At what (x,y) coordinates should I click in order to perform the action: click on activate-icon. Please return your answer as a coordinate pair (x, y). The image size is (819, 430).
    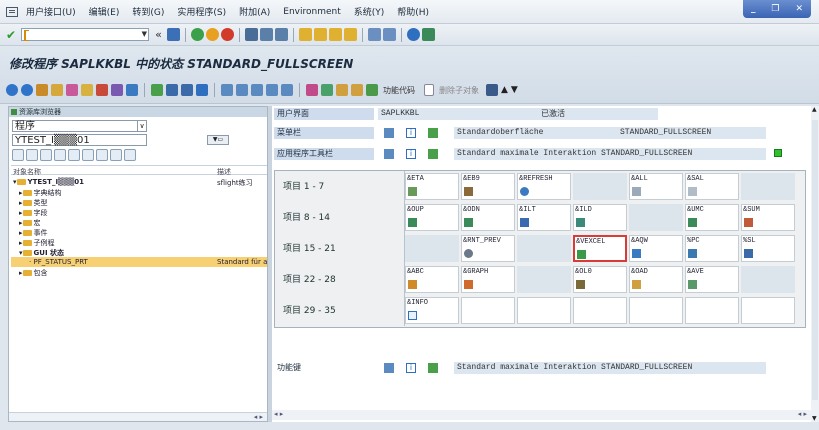
    Looking at the image, I should click on (102, 90).